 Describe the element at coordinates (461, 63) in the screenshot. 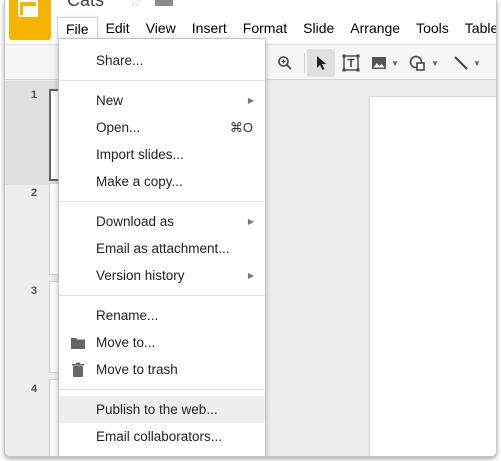

I see `line-icon` at that location.